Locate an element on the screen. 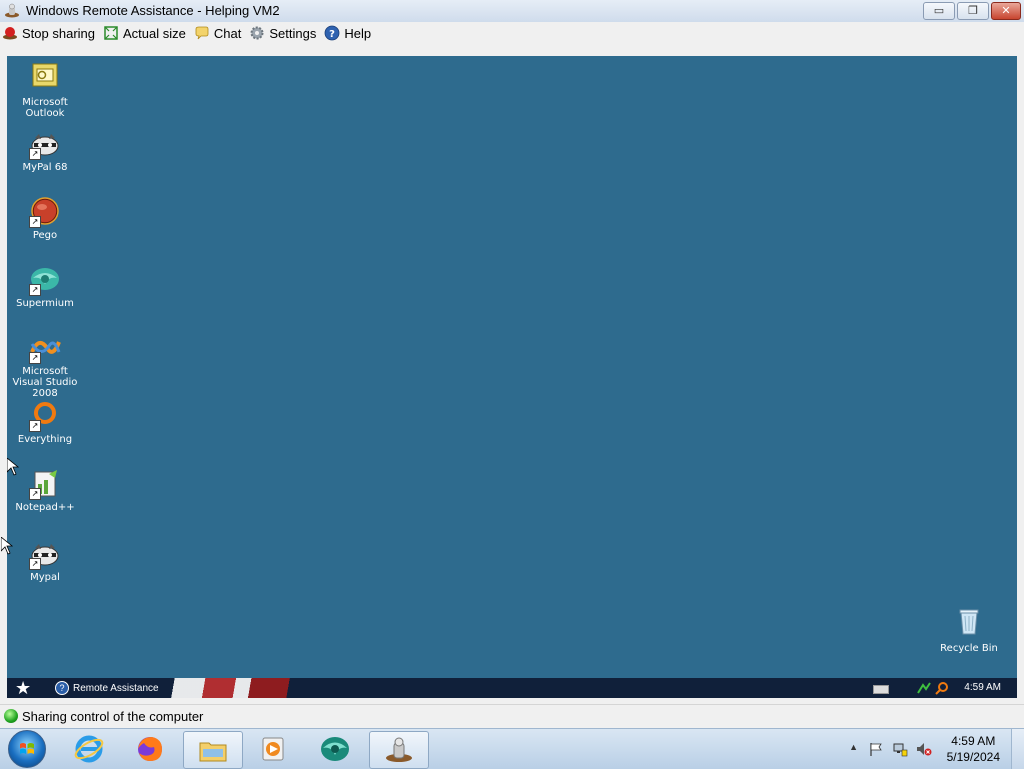 This screenshot has height=769, width=1024. stop-sharing-button: Stop sharing is located at coordinates (48, 33).